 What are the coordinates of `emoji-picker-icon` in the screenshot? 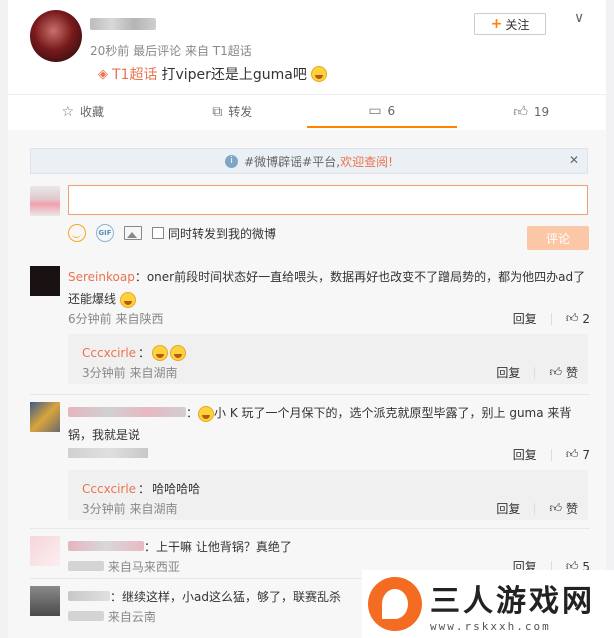 It's located at (77, 233).